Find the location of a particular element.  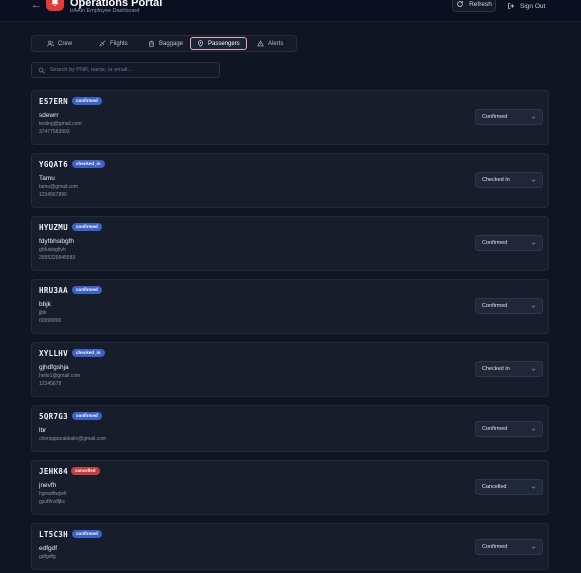

pnr-code: LT5C3H is located at coordinates (53, 534).